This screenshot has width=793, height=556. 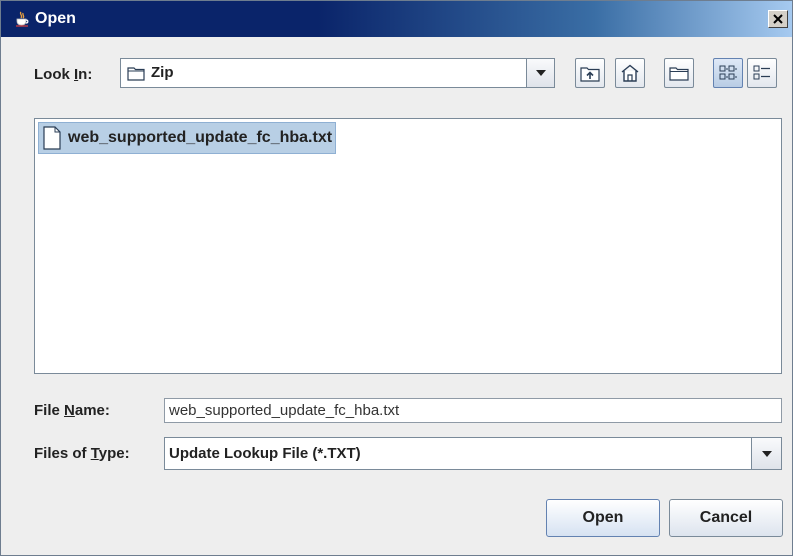 I want to click on files-of-type-label-prefix: Files of, so click(x=62, y=453).